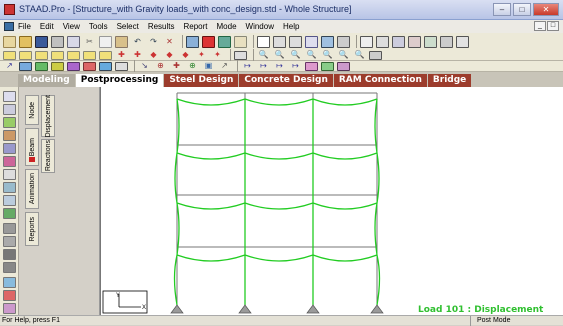 This screenshot has height=326, width=563. What do you see at coordinates (462, 41) in the screenshot?
I see `render-icon` at bounding box center [462, 41].